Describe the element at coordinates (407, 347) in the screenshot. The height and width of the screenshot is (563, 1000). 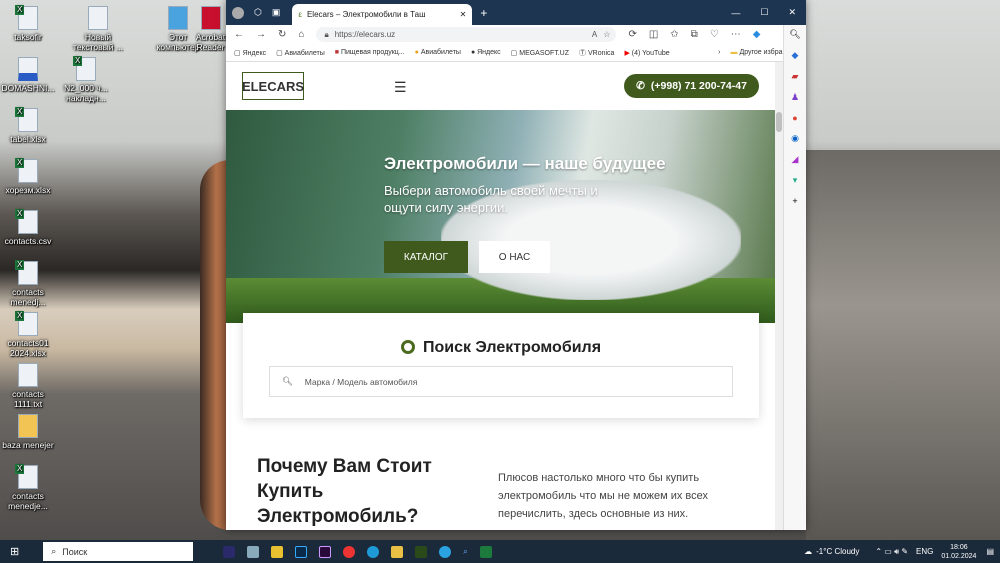
I see `search-icon` at that location.